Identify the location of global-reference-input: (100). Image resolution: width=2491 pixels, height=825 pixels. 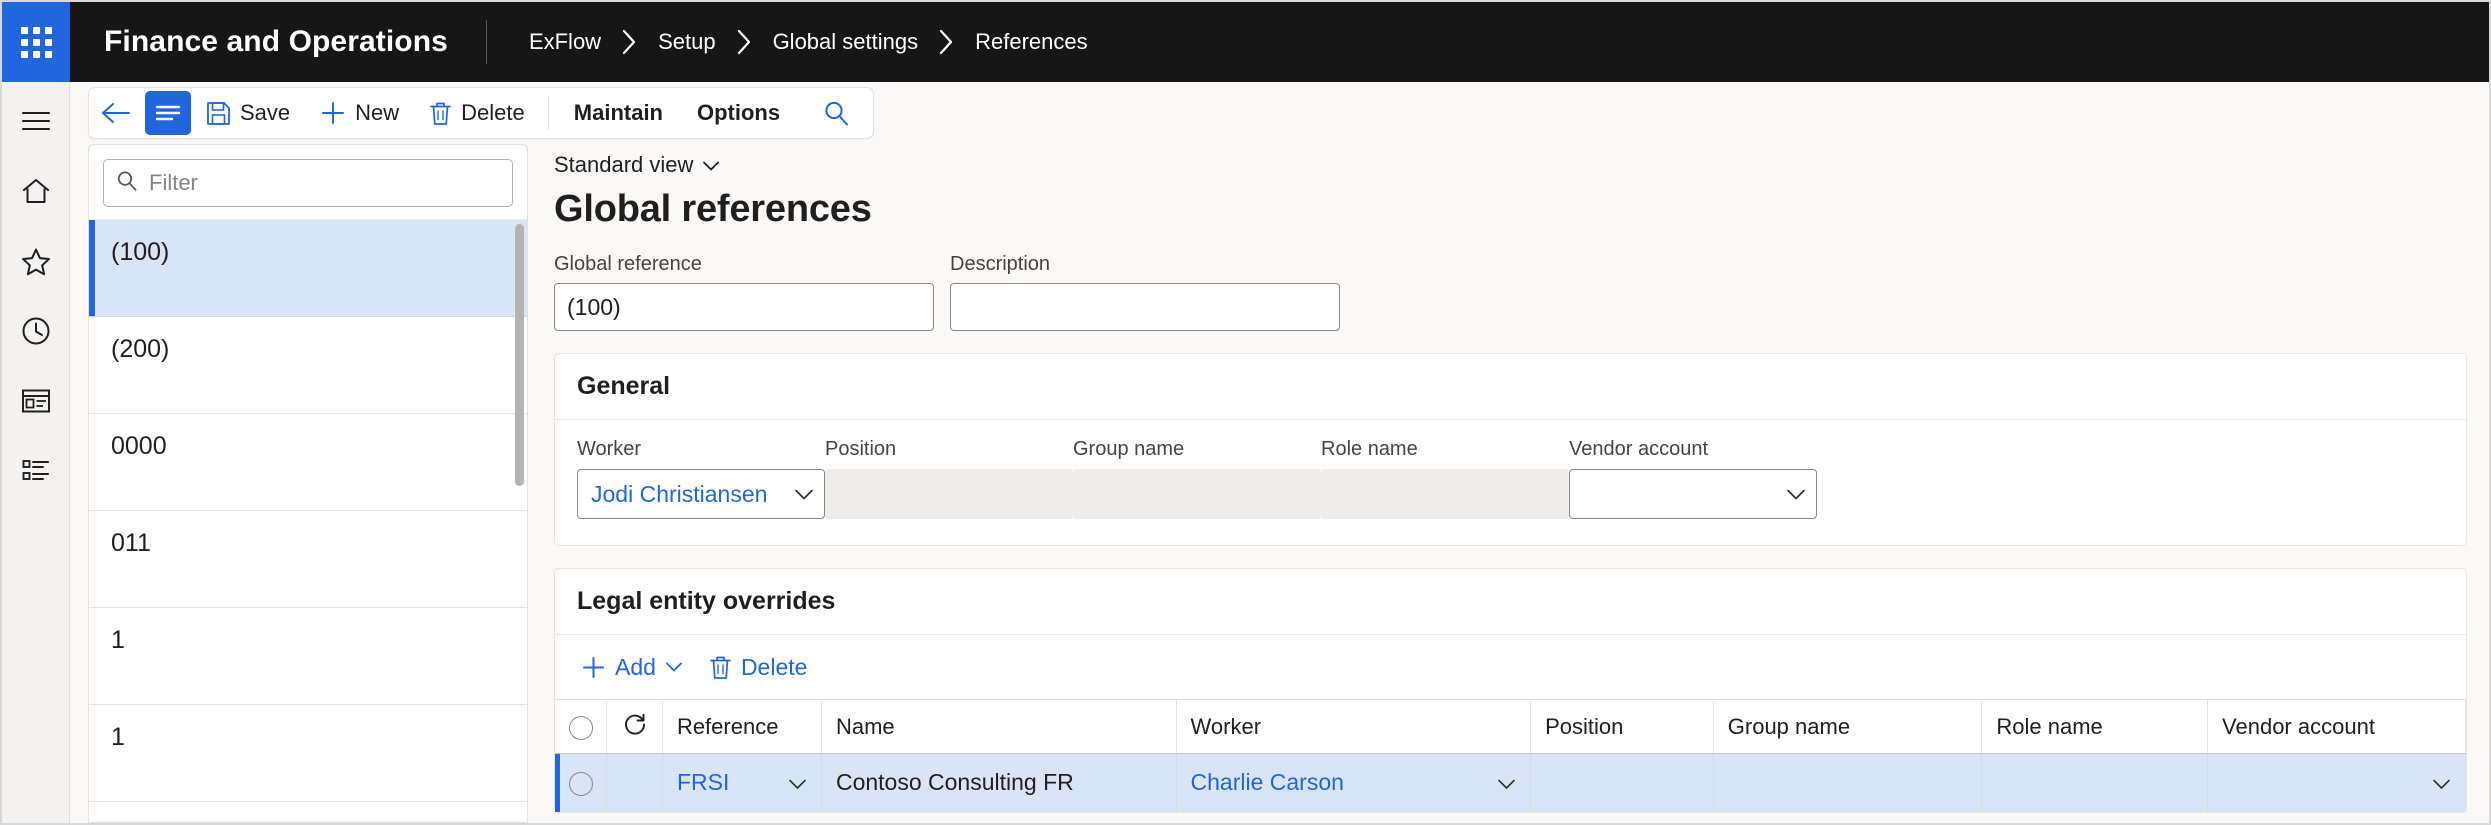
(744, 307).